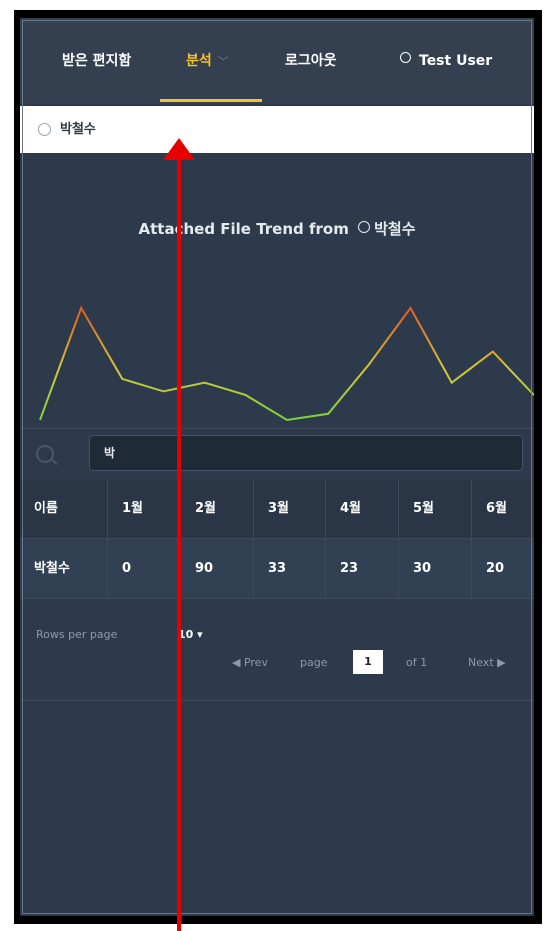 Image resolution: width=552 pixels, height=931 pixels. I want to click on page-total: of 1, so click(417, 662).